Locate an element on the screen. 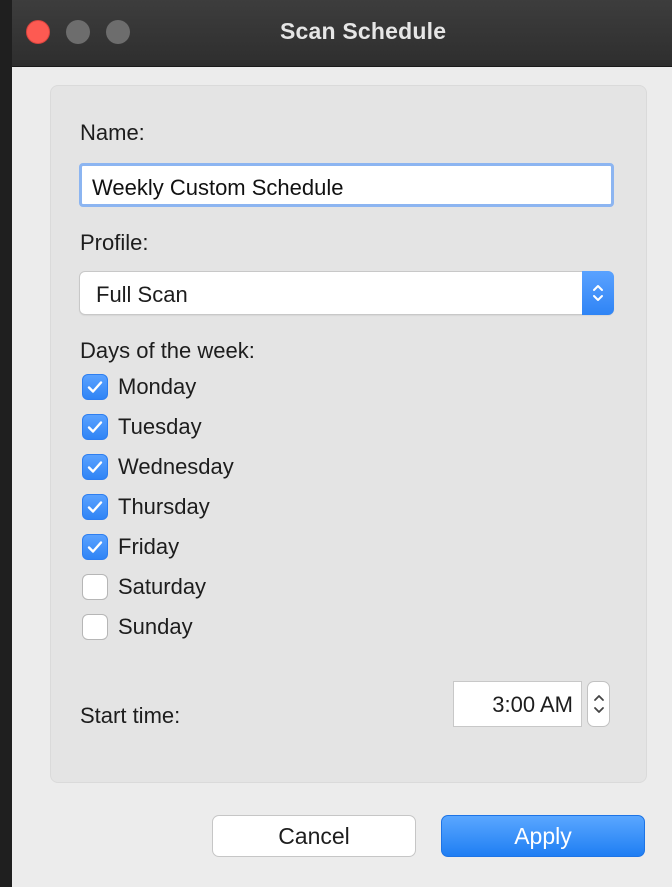  day-checkbox-friday: Friday is located at coordinates (130, 547).